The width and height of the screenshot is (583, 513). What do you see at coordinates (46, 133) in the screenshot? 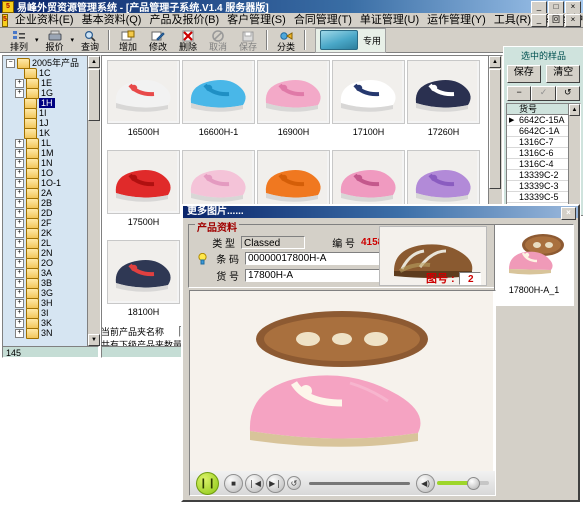
I see `tree-node-1k: 1K` at bounding box center [46, 133].